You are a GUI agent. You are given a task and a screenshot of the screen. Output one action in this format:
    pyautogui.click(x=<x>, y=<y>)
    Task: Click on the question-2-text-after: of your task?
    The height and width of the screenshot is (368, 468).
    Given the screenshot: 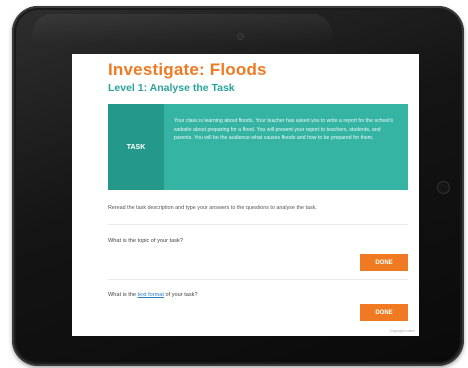 What is the action you would take?
    pyautogui.click(x=180, y=295)
    